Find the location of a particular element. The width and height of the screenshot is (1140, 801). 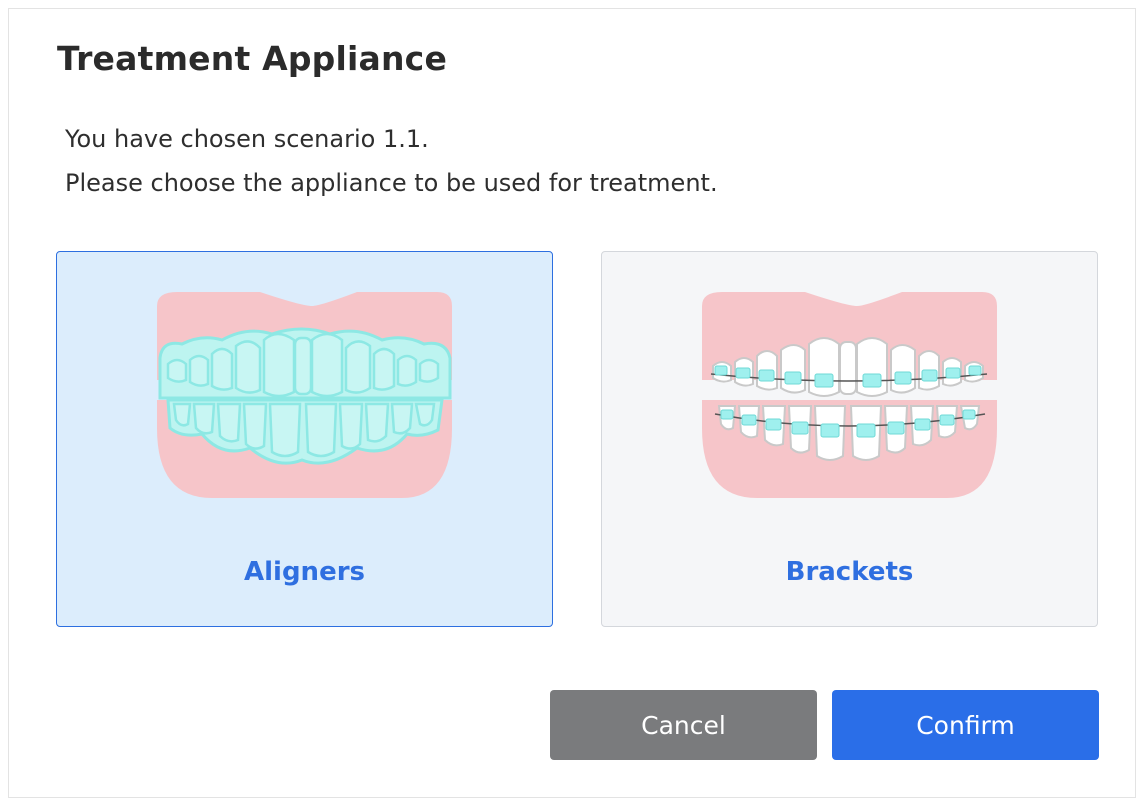

option-aligners-label: Aligners is located at coordinates (304, 572).